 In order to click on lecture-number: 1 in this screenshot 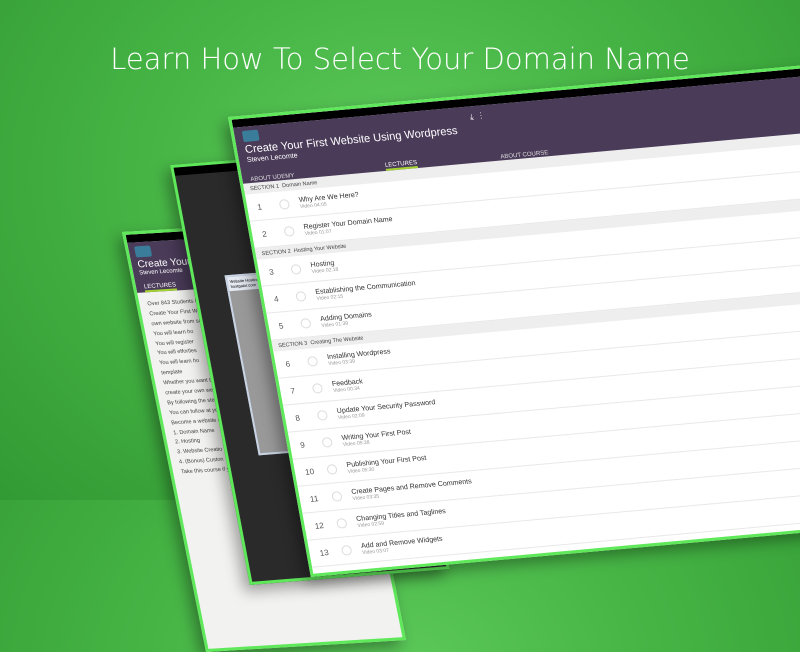, I will do `click(259, 206)`.